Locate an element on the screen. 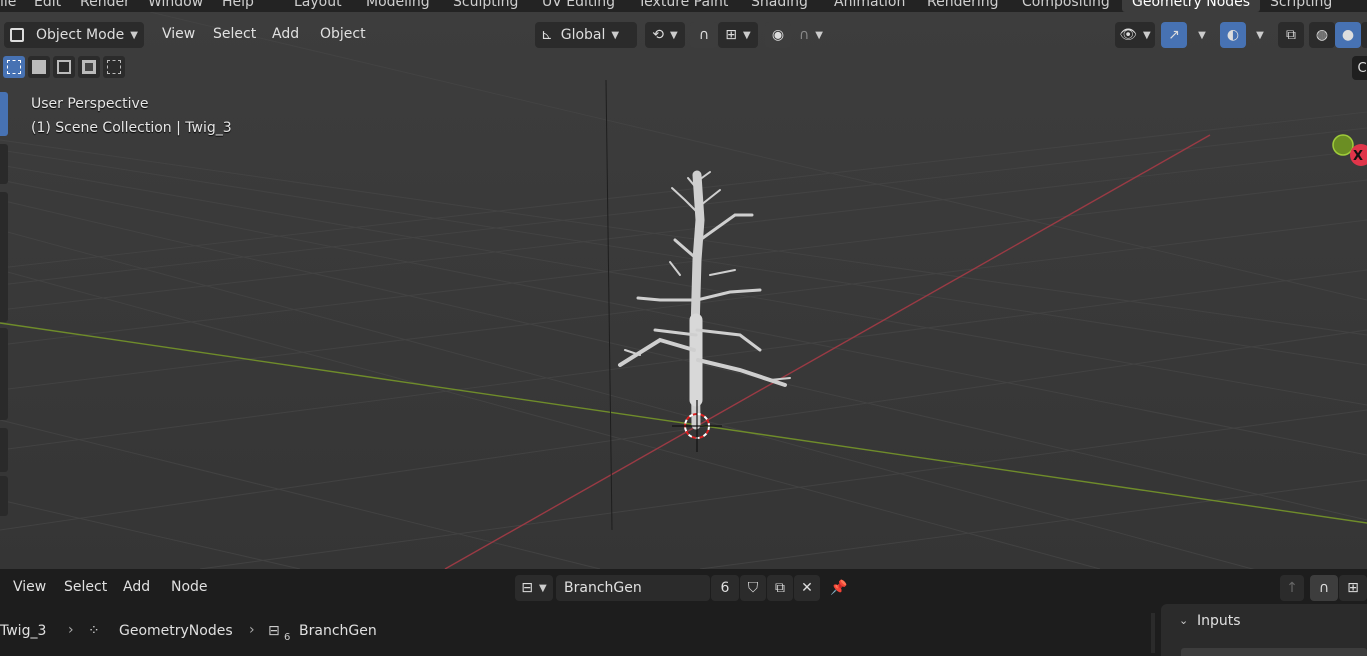  node-tree-browse-button: ⊟ ▼ is located at coordinates (534, 588).